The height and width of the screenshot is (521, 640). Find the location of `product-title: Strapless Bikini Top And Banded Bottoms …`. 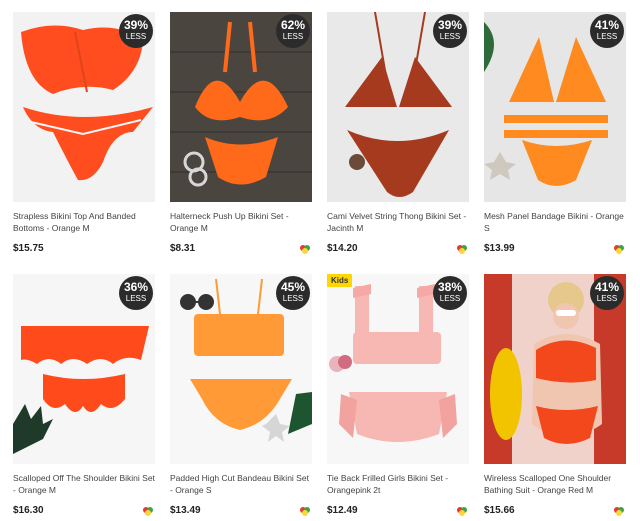

product-title: Strapless Bikini Top And Banded Bottoms … is located at coordinates (84, 222).